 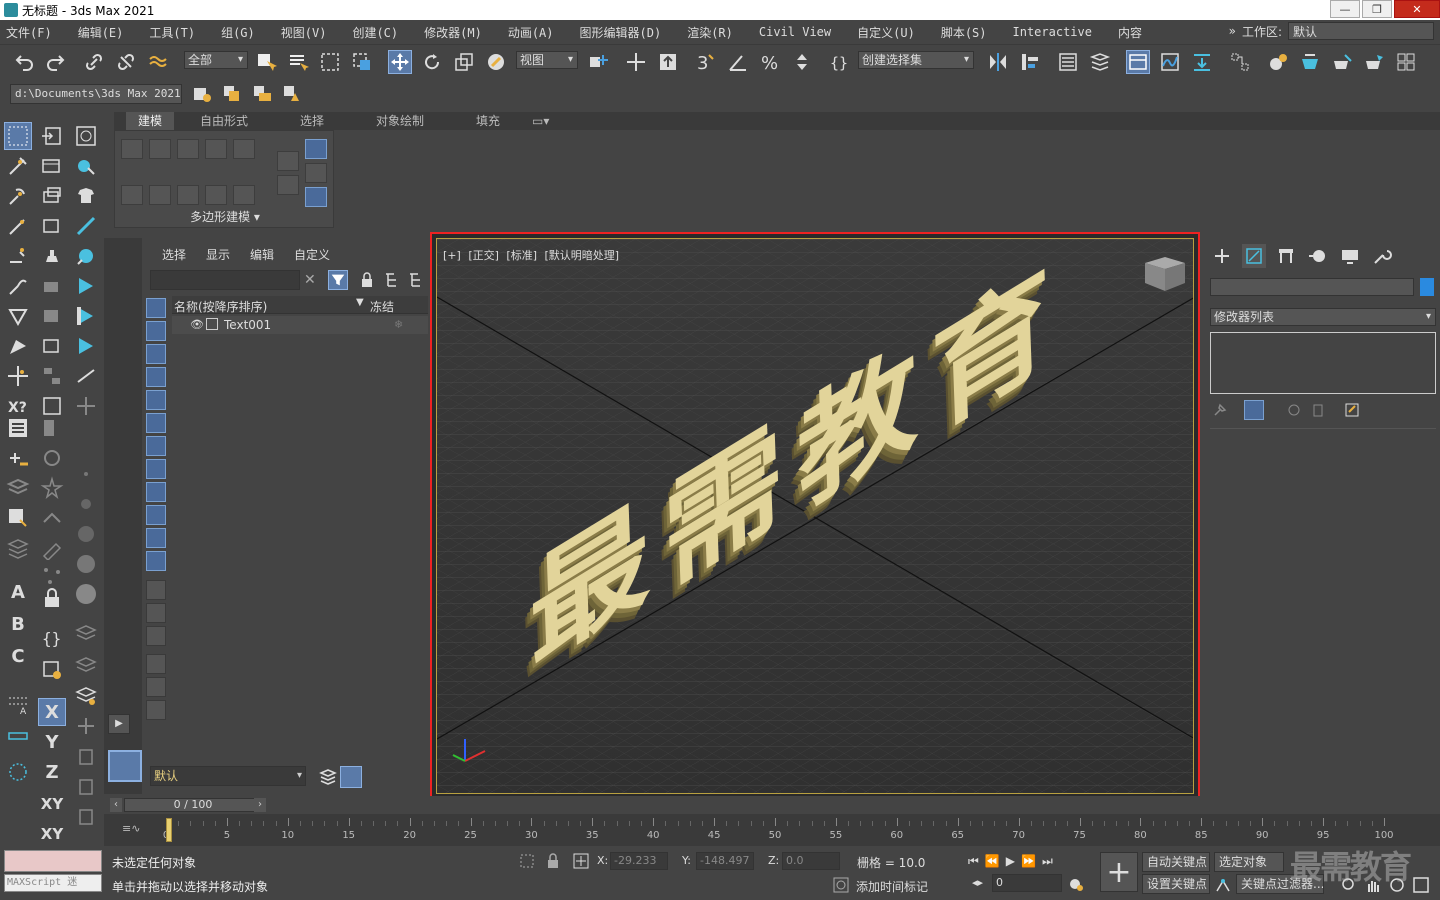 What do you see at coordinates (310, 280) in the screenshot?
I see `clear-search-icon: ✕` at bounding box center [310, 280].